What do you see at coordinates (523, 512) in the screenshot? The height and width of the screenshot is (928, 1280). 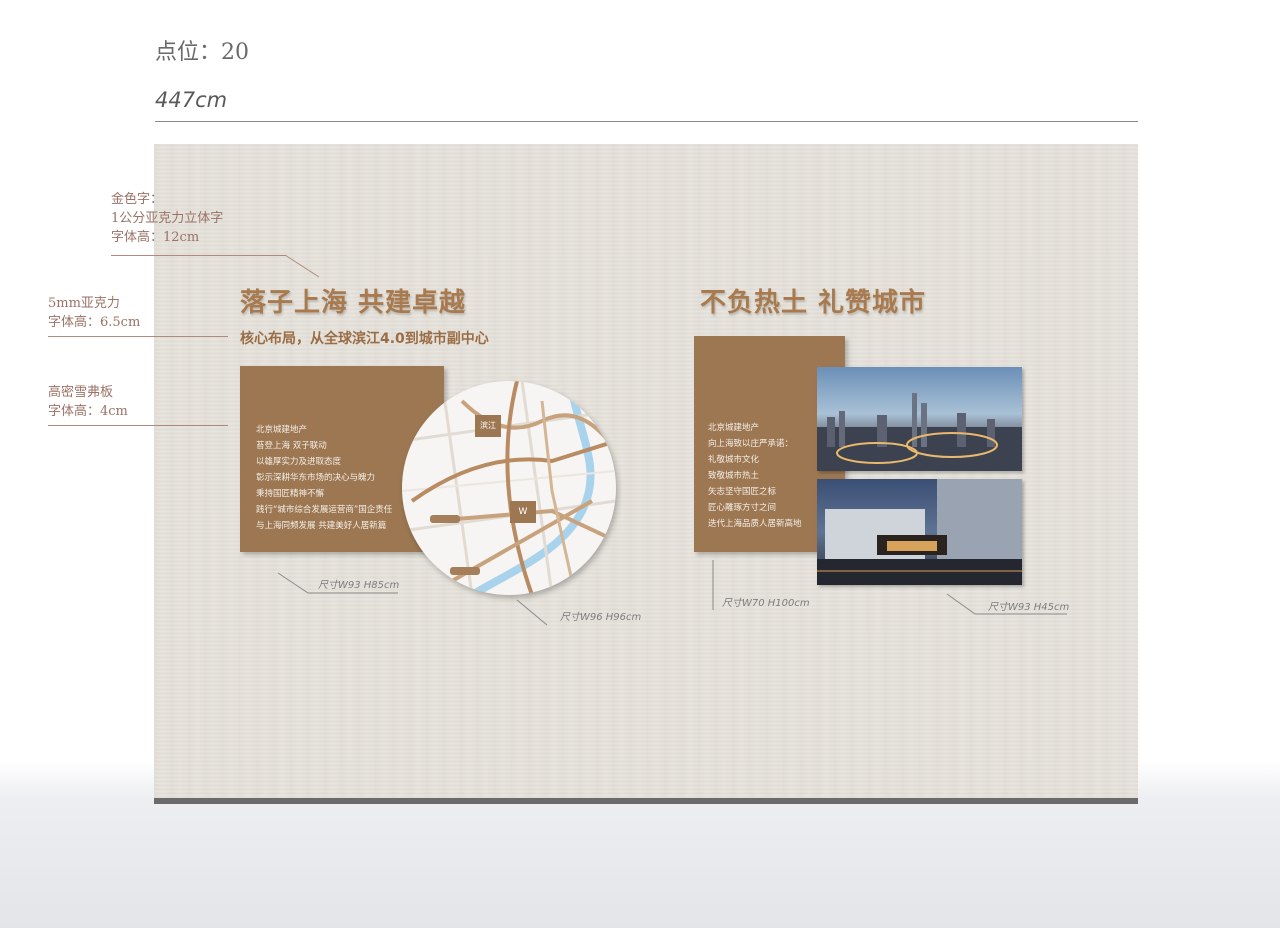 I see `map-marker-logo: W` at bounding box center [523, 512].